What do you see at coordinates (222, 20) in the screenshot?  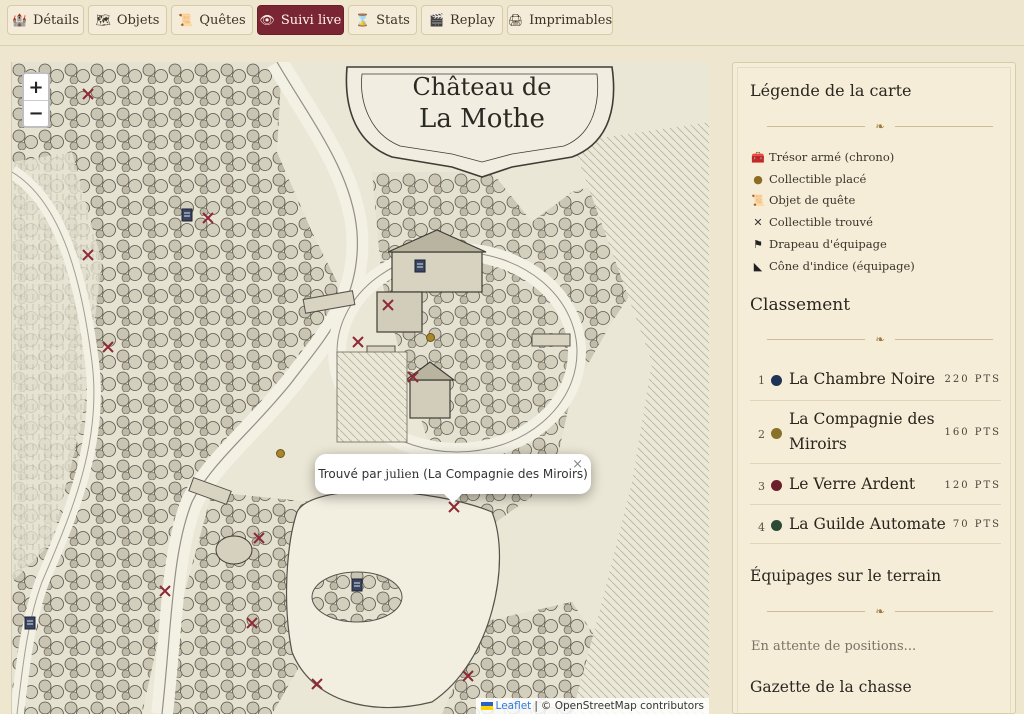 I see `tab-label: Quêtes` at bounding box center [222, 20].